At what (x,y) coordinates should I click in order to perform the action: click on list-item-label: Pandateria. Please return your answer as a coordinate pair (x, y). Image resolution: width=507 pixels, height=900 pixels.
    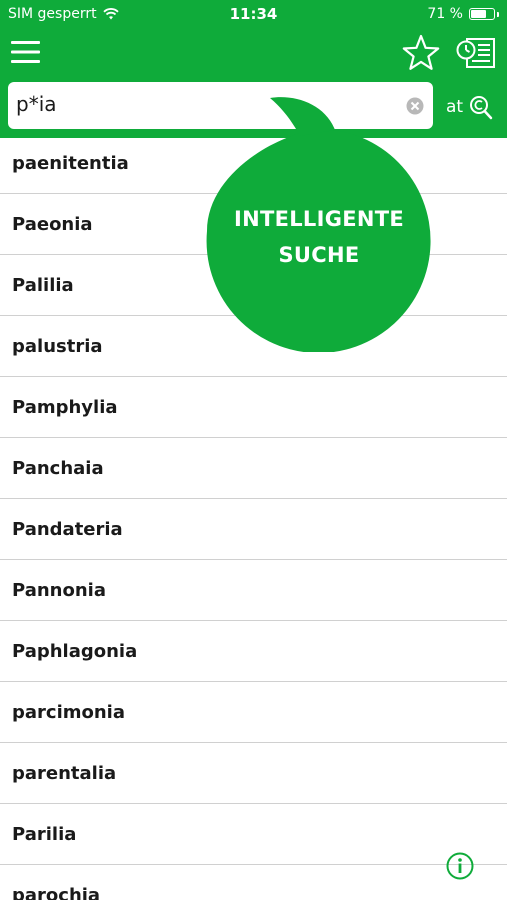
    Looking at the image, I should click on (67, 529).